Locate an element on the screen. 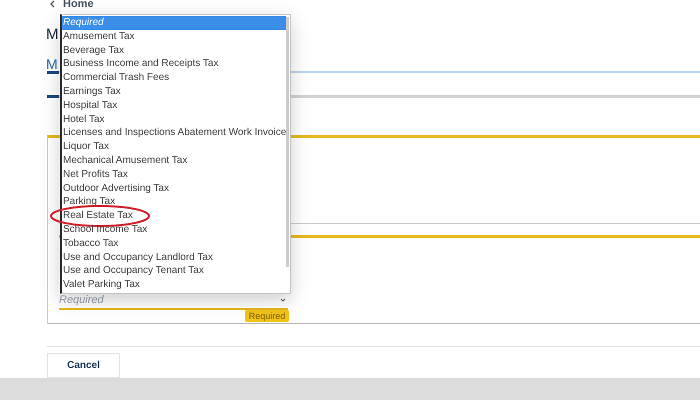 The height and width of the screenshot is (400, 700). dropdown-option: Commercial Trash Fees is located at coordinates (174, 78).